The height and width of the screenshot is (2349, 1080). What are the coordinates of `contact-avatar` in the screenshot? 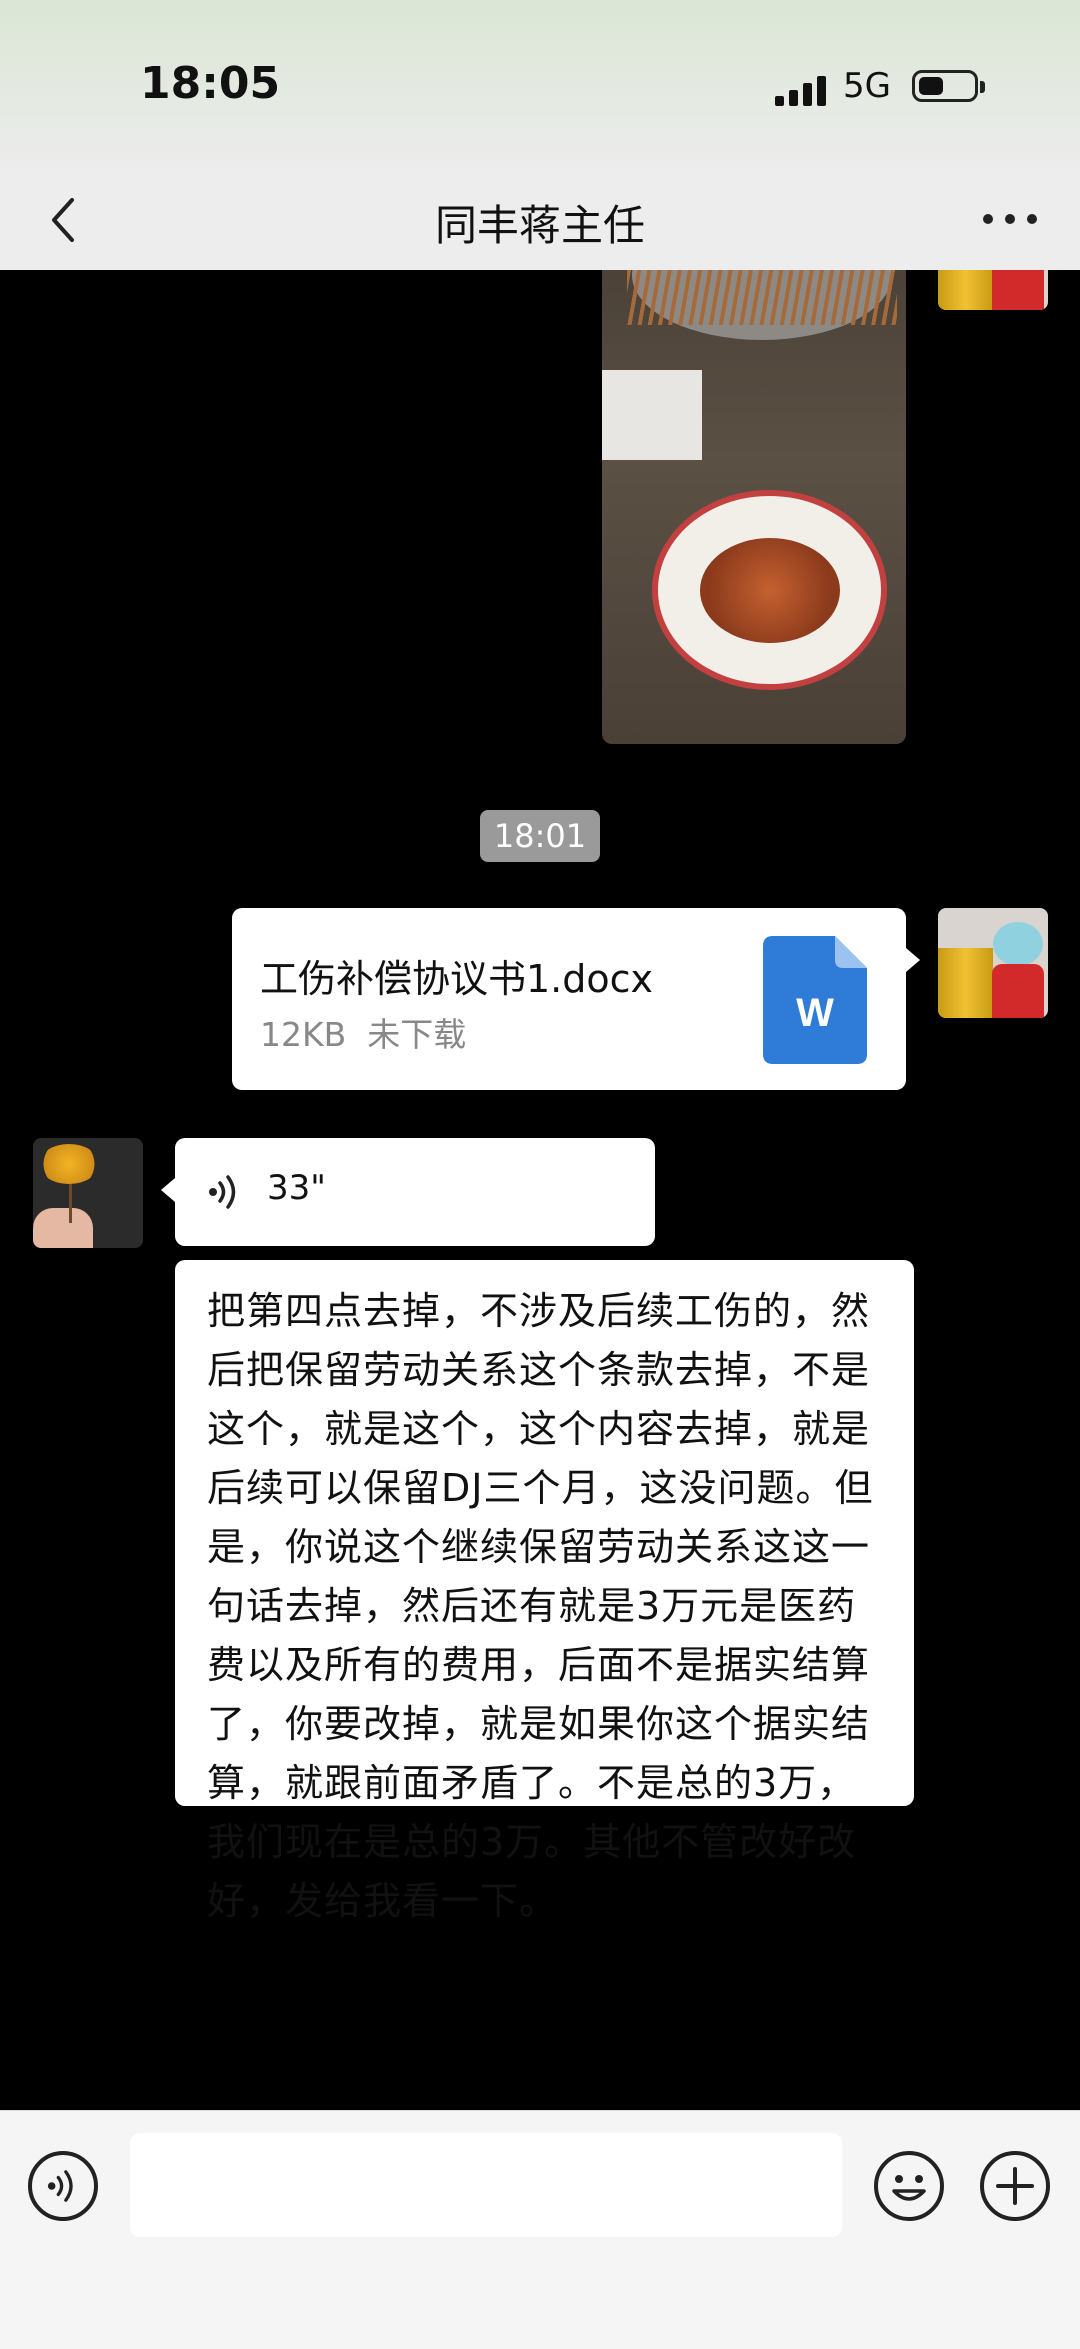 It's located at (88, 1193).